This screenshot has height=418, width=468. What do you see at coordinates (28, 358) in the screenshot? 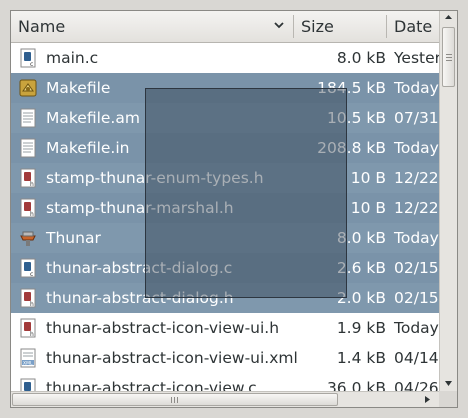
I see `xml-file-icon: XML` at bounding box center [28, 358].